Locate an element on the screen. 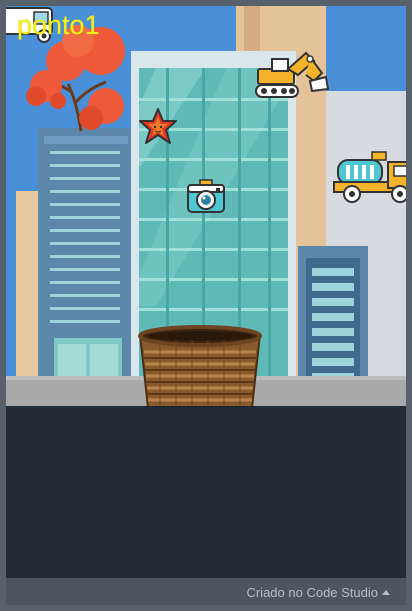 Image resolution: width=412 pixels, height=611 pixels. building-right-blue is located at coordinates (333, 316).